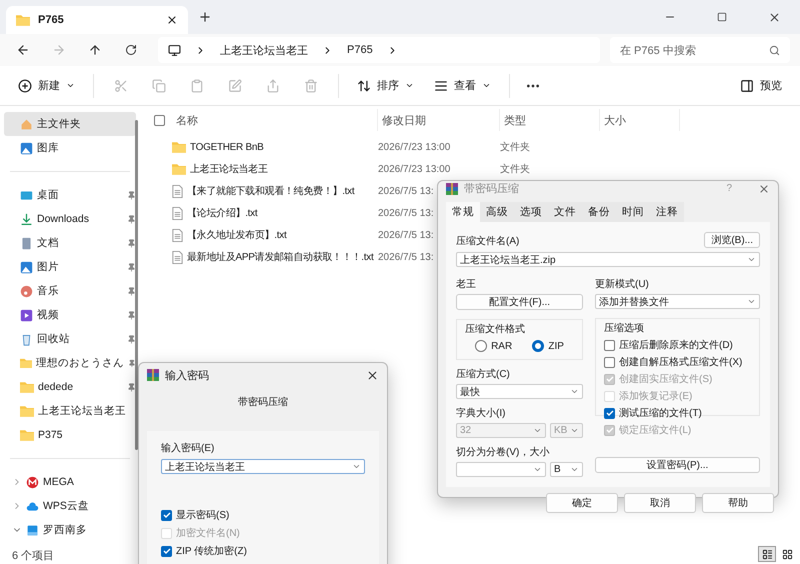  I want to click on dialog-tab: 备份, so click(599, 212).